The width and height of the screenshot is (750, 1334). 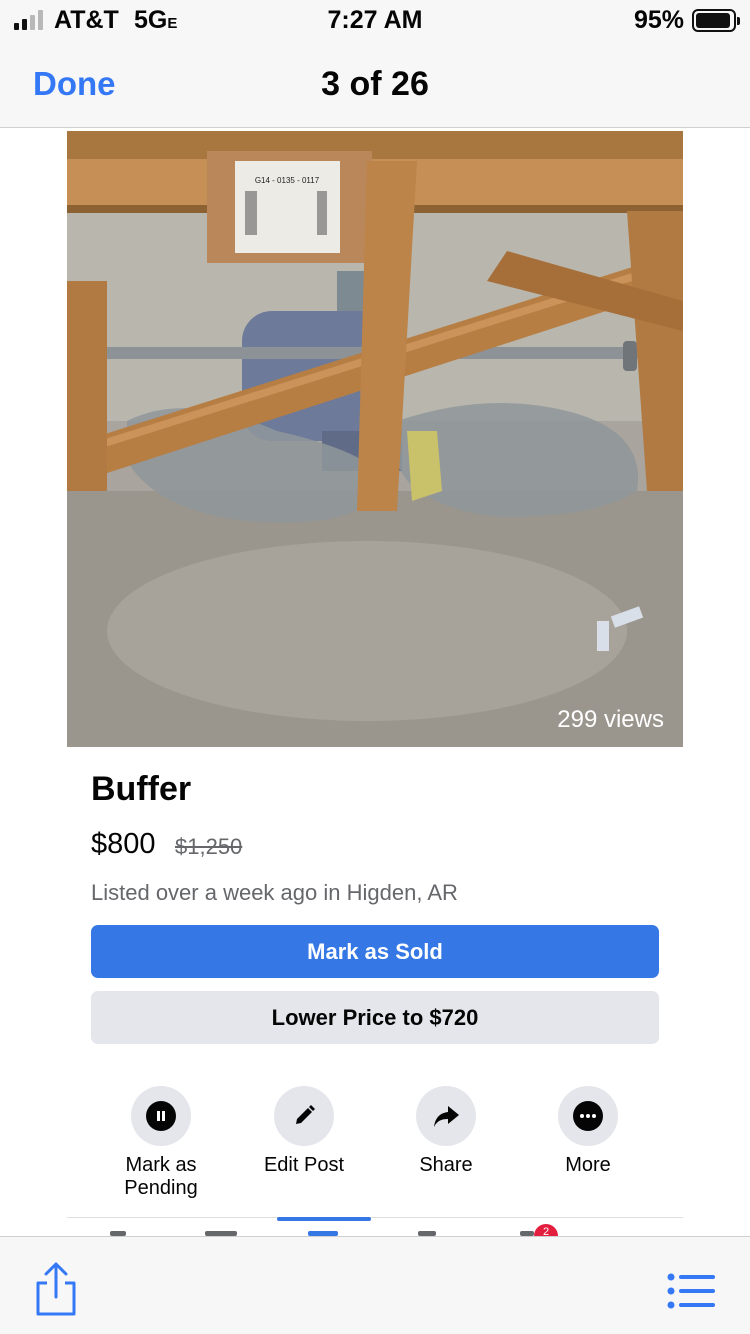 I want to click on battery-percentage: 95%, so click(x=659, y=20).